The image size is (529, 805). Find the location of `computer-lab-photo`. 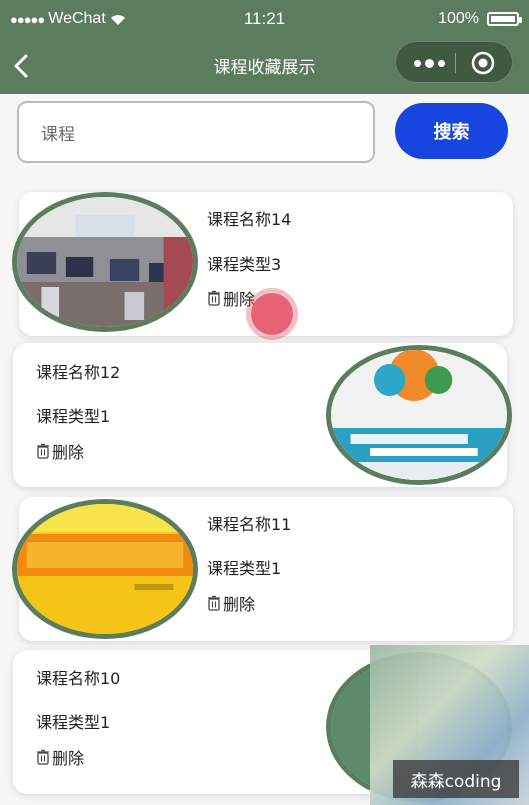

computer-lab-photo is located at coordinates (105, 262).